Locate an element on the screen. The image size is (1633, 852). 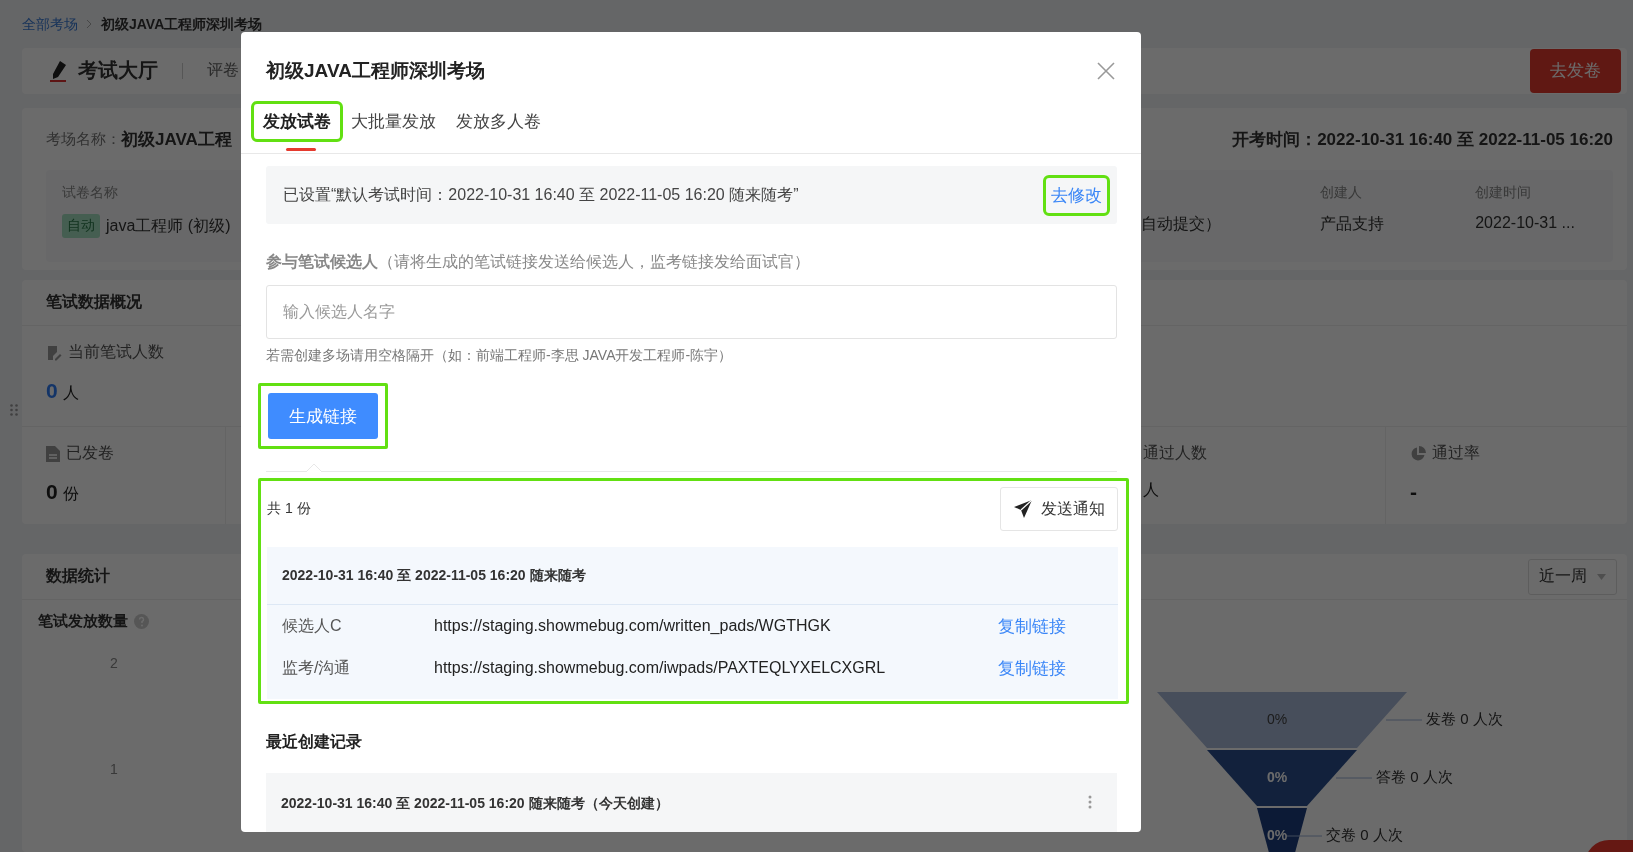
stat-label: 已发卷 is located at coordinates (90, 453).